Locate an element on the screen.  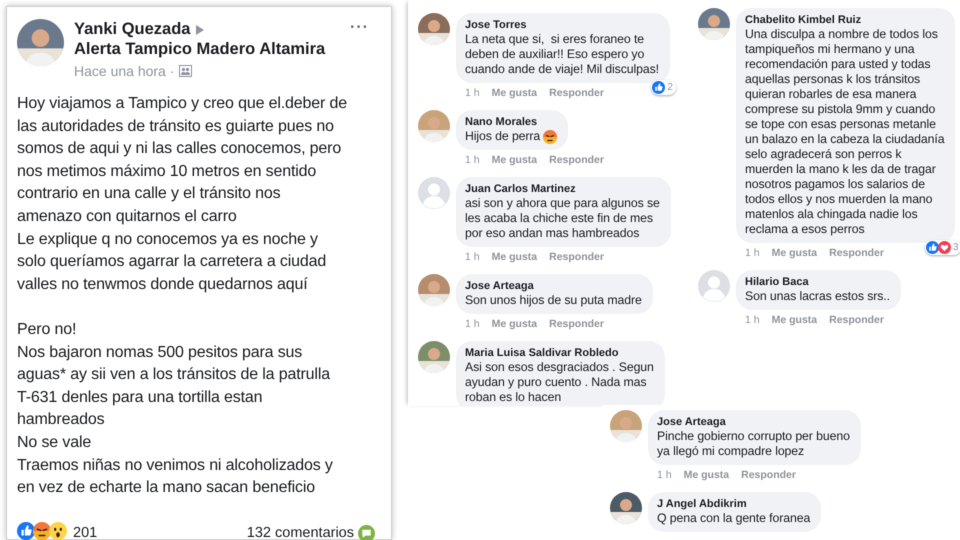
comment-text: Q pena con la gente foranea is located at coordinates (733, 518).